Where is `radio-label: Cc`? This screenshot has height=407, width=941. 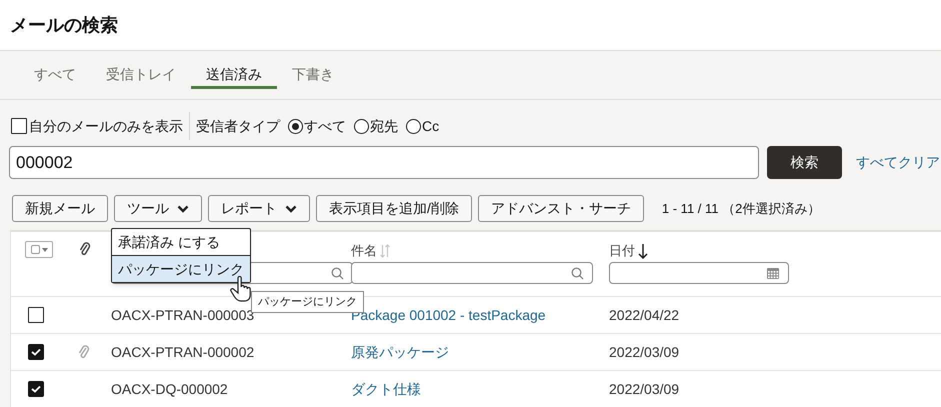 radio-label: Cc is located at coordinates (431, 126).